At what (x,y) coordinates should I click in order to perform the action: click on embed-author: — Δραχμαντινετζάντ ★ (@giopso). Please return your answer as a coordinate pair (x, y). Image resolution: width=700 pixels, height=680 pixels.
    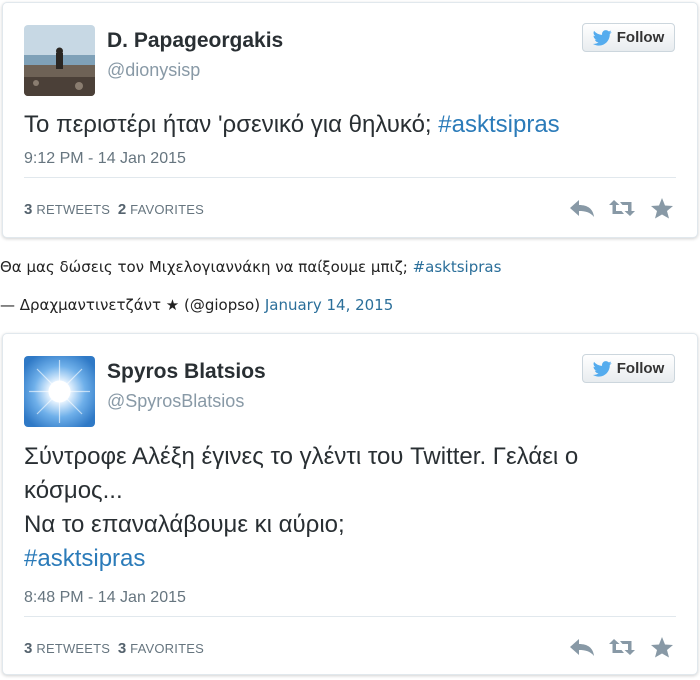
    Looking at the image, I should click on (132, 305).